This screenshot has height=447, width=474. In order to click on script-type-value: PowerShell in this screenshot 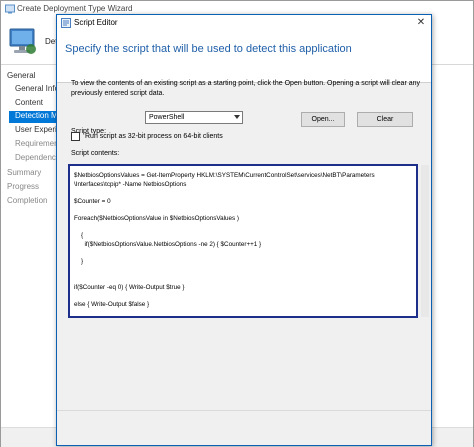, I will do `click(167, 117)`.